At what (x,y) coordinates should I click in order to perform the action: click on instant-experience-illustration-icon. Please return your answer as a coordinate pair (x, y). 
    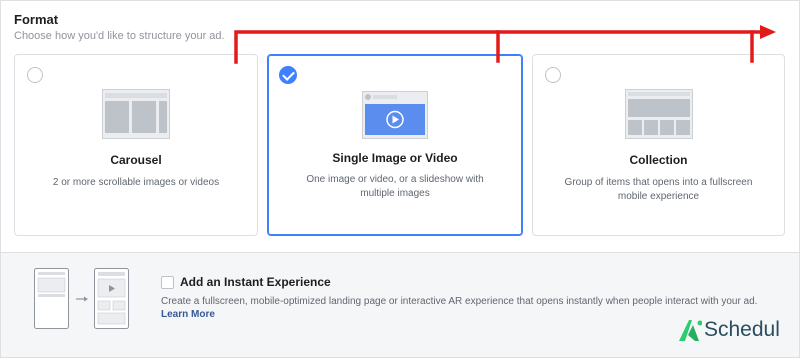
    Looking at the image, I should click on (81, 298).